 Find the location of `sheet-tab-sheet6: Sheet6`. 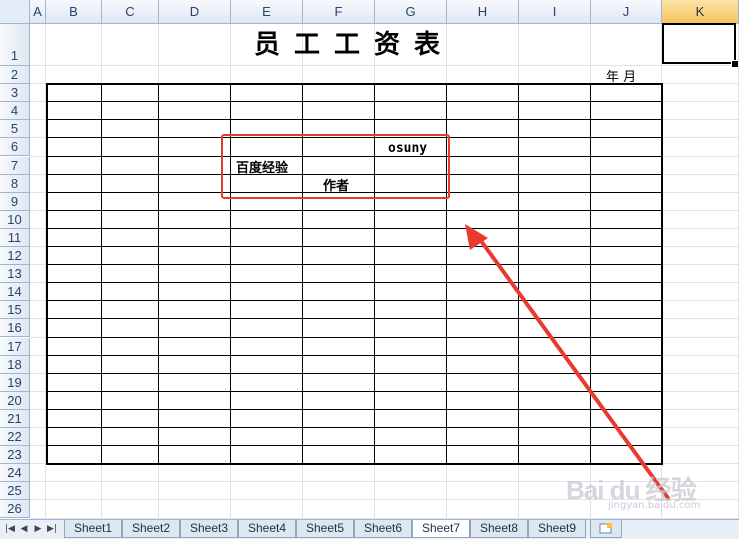

sheet-tab-sheet6: Sheet6 is located at coordinates (383, 529).